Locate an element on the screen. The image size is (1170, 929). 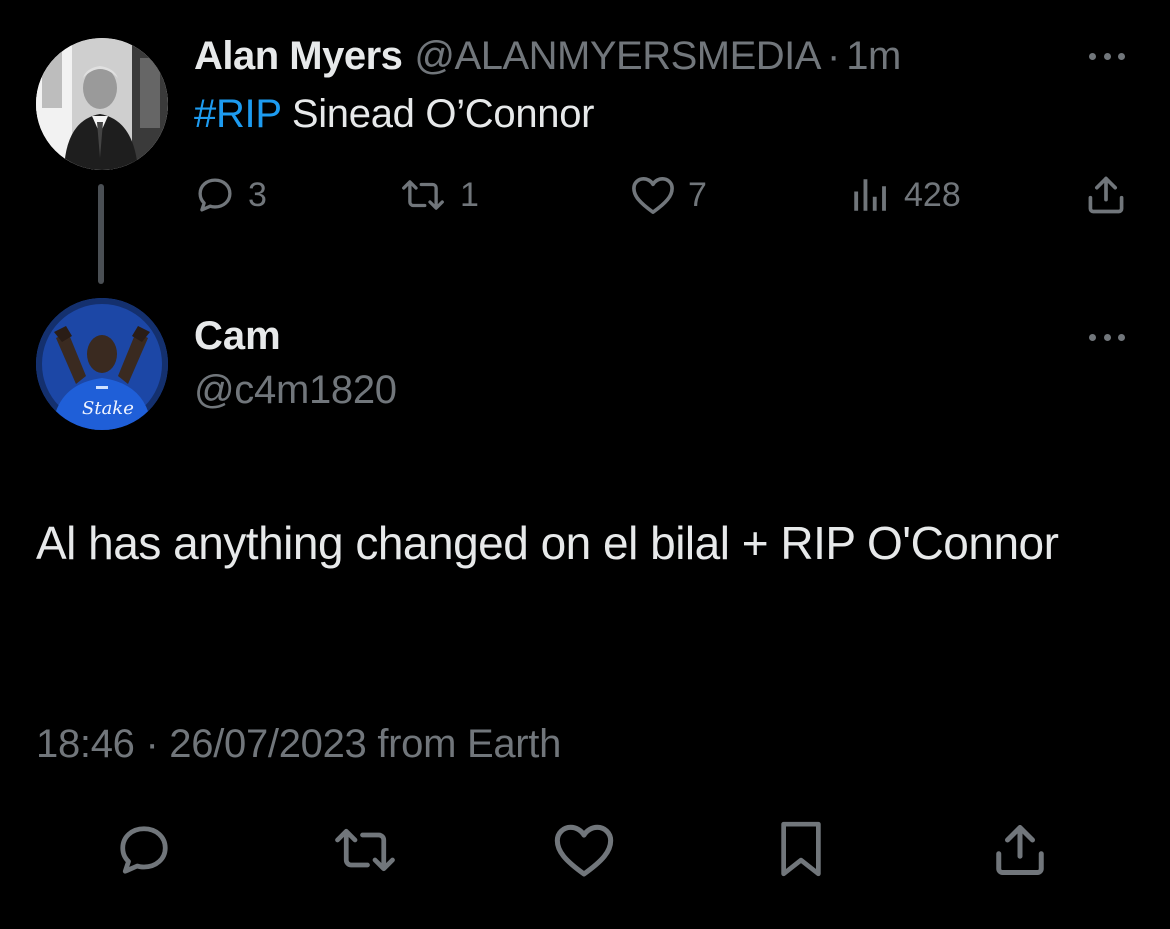
views-icon is located at coordinates (870, 195).